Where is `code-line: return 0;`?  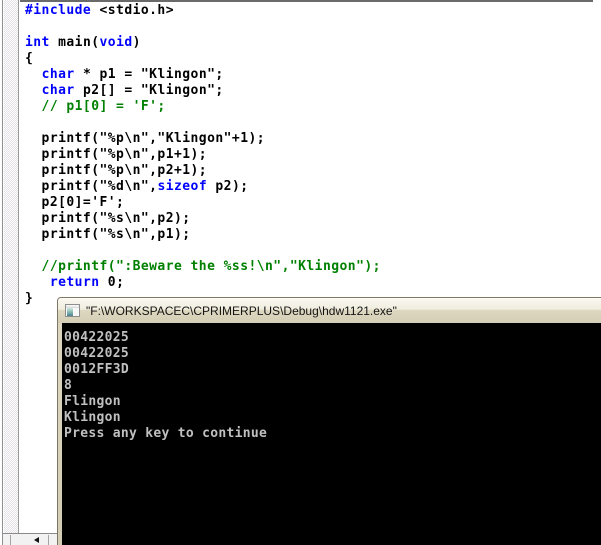 code-line: return 0; is located at coordinates (87, 282).